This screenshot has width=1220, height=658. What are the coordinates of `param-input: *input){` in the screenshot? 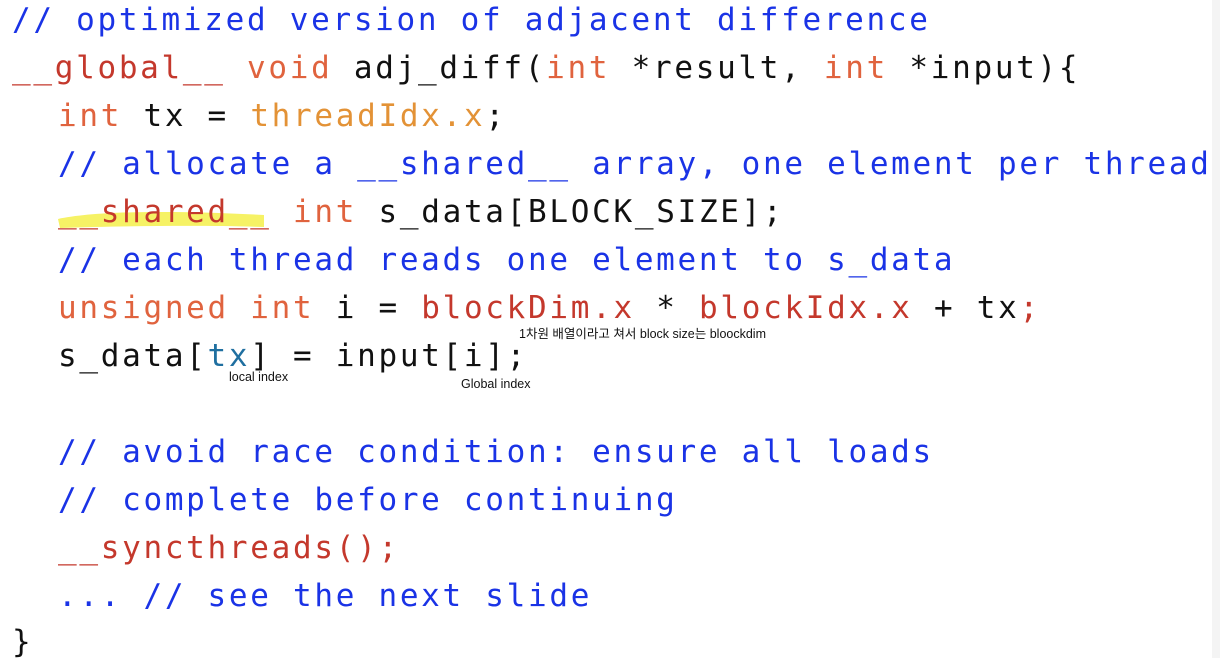 It's located at (995, 68).